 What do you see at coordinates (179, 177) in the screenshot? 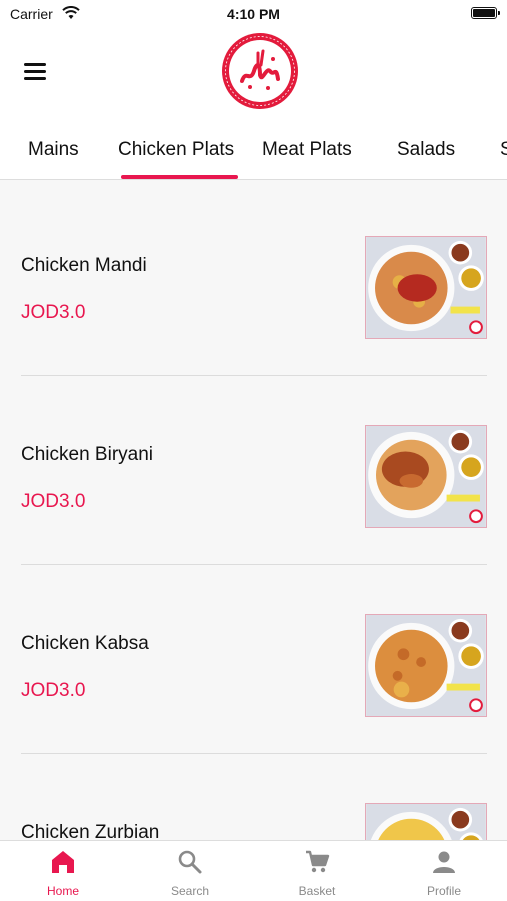
I see `active-tab-indicator` at bounding box center [179, 177].